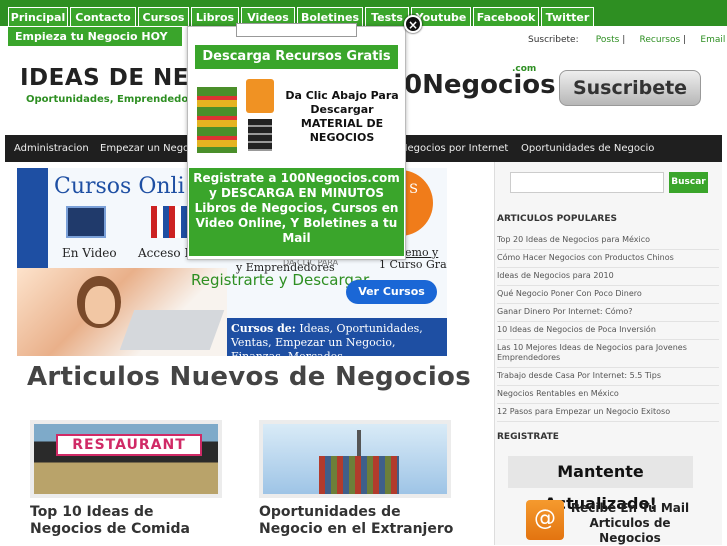  What do you see at coordinates (95, 36) in the screenshot?
I see `cta-empieza-negocio: Empieza tu Negocio HOY` at bounding box center [95, 36].